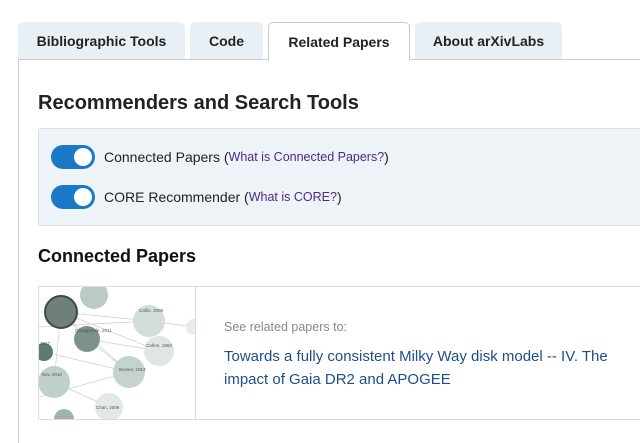 The image size is (640, 443). What do you see at coordinates (151, 310) in the screenshot?
I see `graph-node-label: Cafilo, 2008` at bounding box center [151, 310].